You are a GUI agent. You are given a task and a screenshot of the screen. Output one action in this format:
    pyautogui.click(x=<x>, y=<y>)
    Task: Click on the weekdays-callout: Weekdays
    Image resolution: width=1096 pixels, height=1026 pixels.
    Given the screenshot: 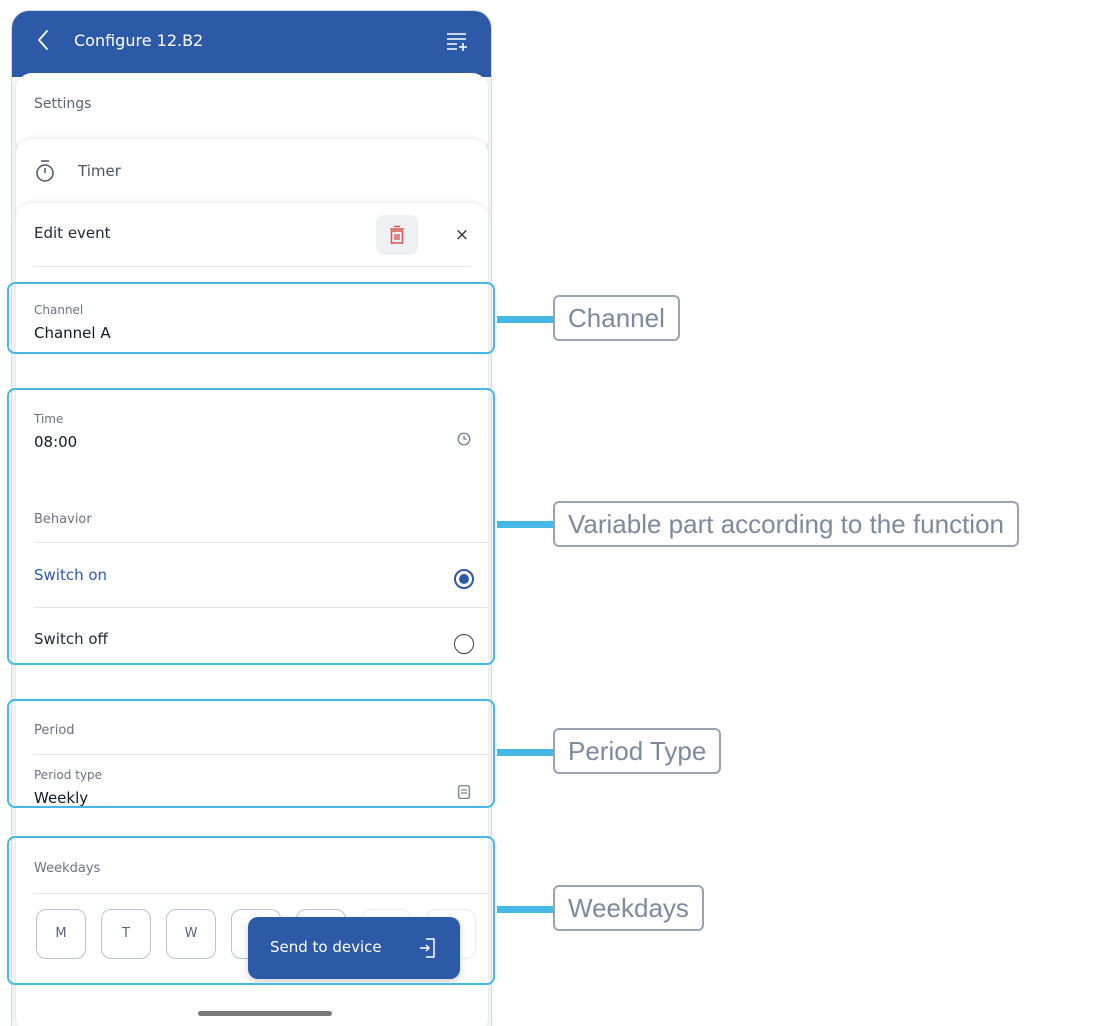 What is the action you would take?
    pyautogui.click(x=628, y=908)
    